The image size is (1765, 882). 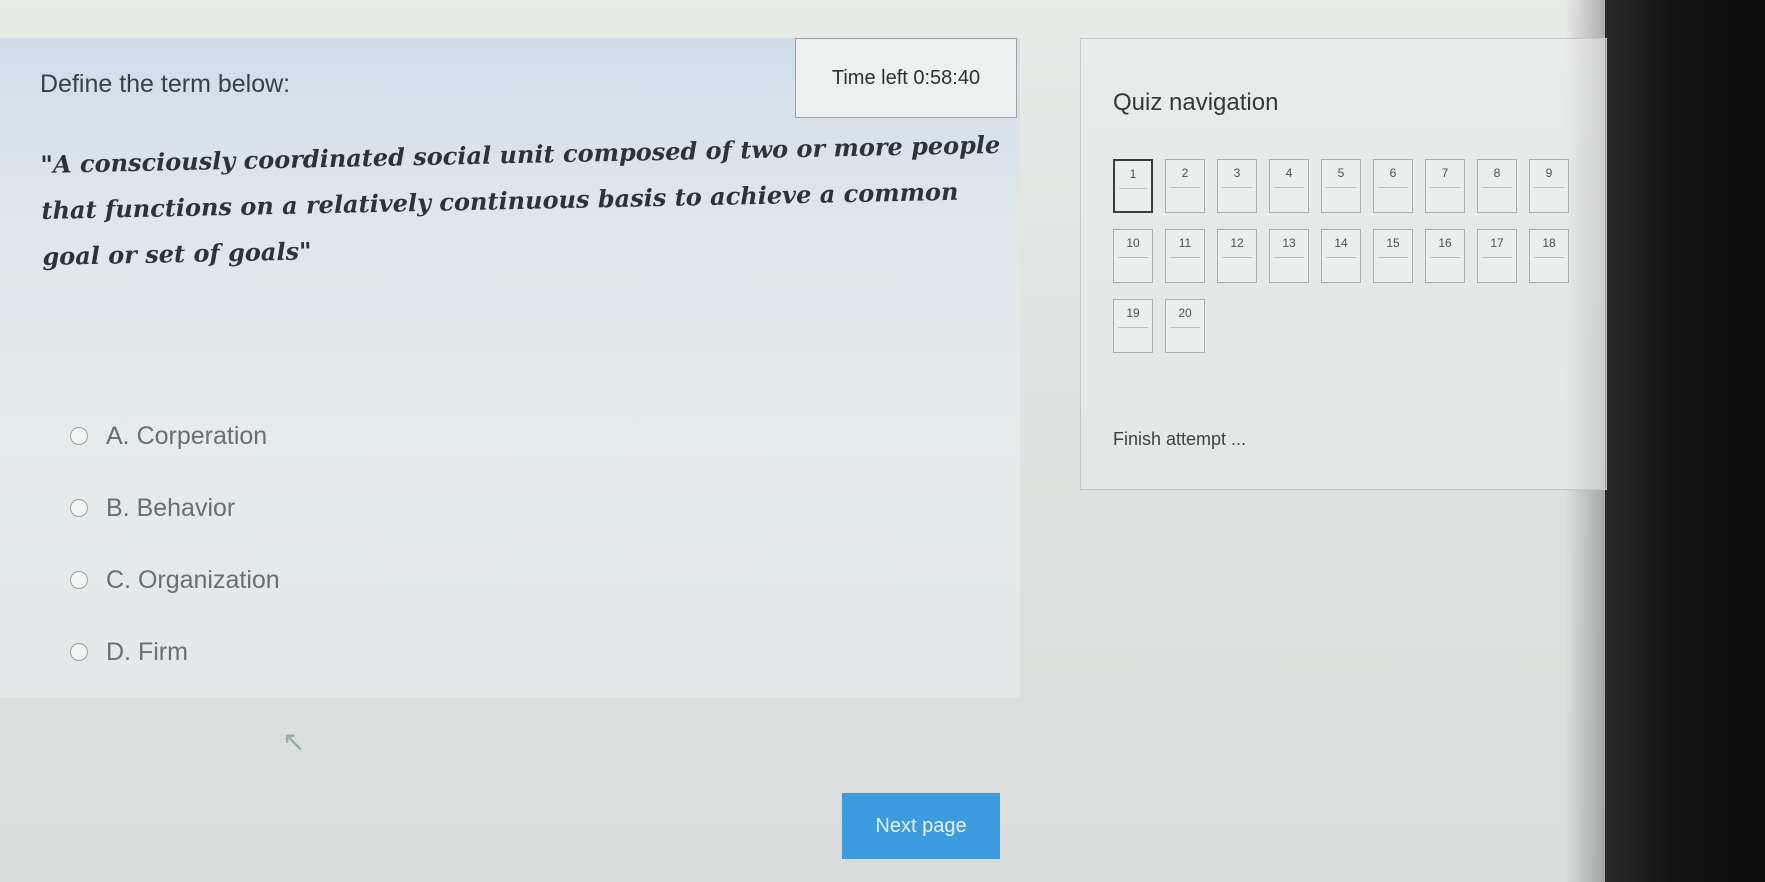 I want to click on quiz-nav-button-1: 1, so click(x=1133, y=186).